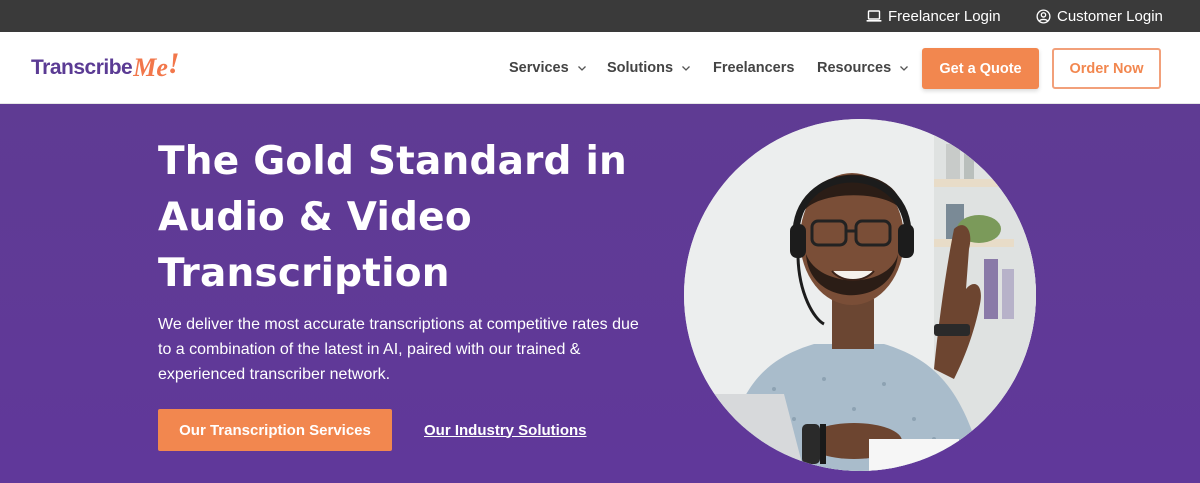 The height and width of the screenshot is (483, 1200). What do you see at coordinates (505, 430) in the screenshot?
I see `industry-solutions-link: Our Industry Solutions` at bounding box center [505, 430].